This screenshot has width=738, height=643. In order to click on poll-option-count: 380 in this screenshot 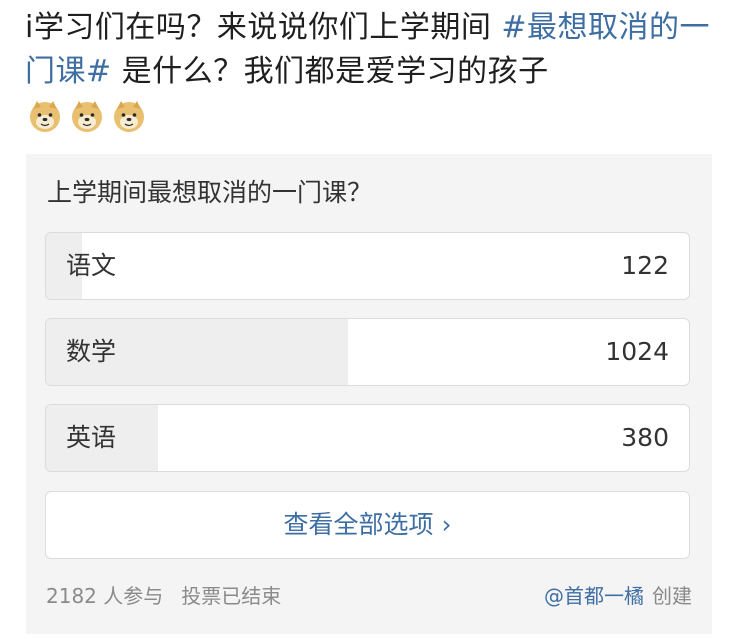, I will do `click(645, 437)`.